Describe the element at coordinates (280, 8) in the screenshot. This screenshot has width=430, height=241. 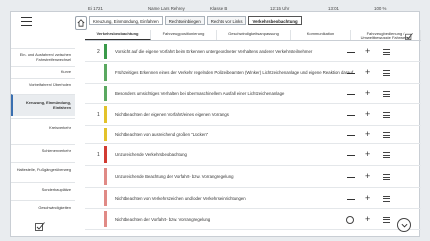
I see `status-item: 12:15 Uhr` at that location.